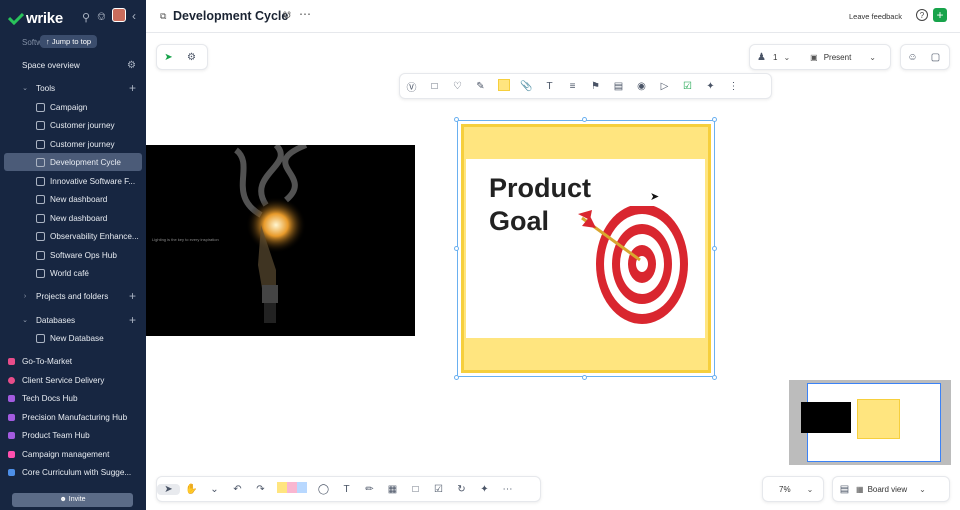 The width and height of the screenshot is (960, 510). What do you see at coordinates (73, 296) in the screenshot?
I see `projects-folders-section: › Projects and folders +` at bounding box center [73, 296].